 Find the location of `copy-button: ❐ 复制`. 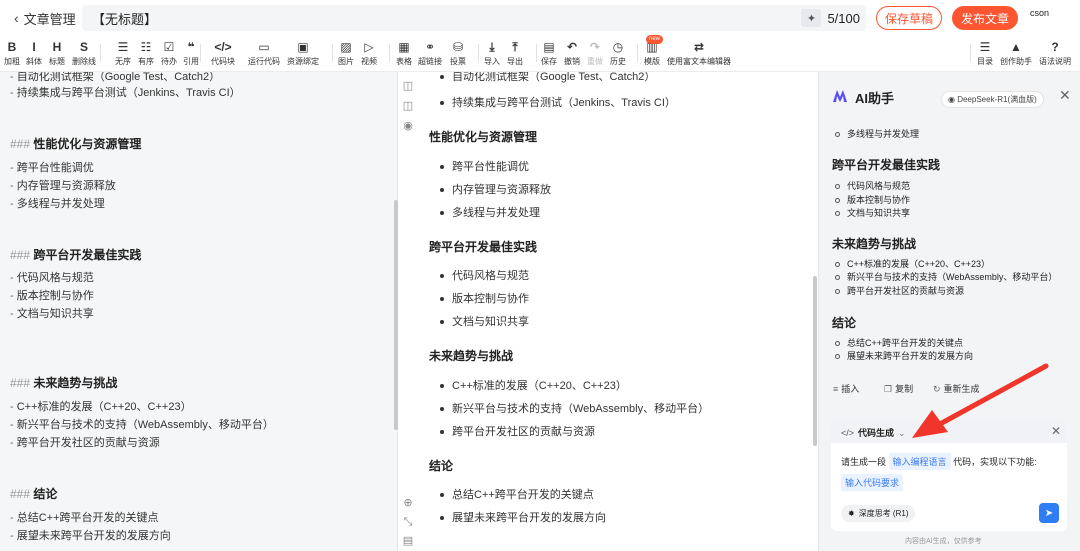

copy-button: ❐ 复制 is located at coordinates (898, 388).